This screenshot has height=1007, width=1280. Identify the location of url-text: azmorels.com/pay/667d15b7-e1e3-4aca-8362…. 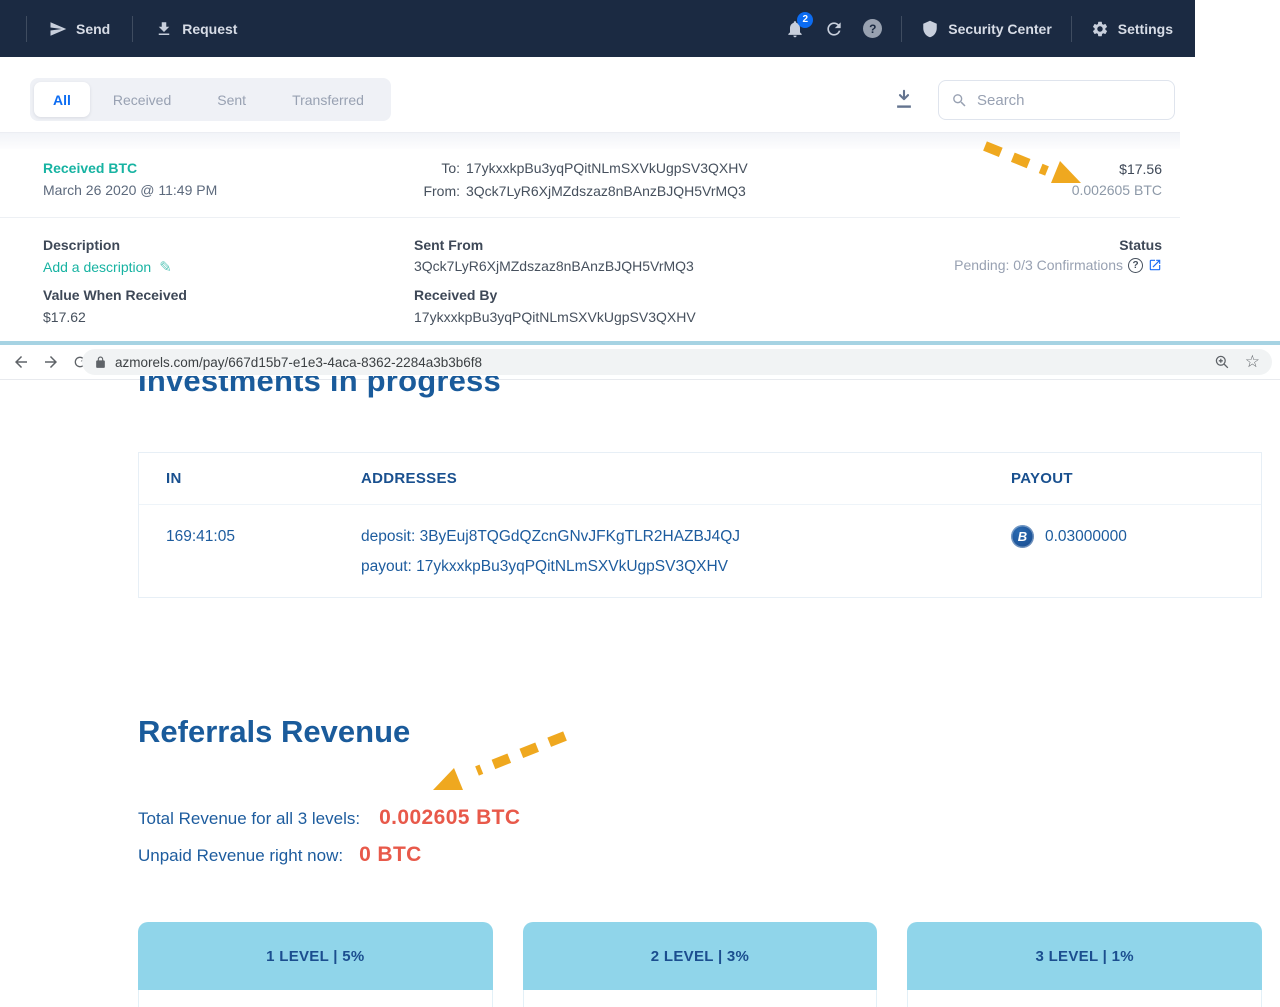
(299, 362).